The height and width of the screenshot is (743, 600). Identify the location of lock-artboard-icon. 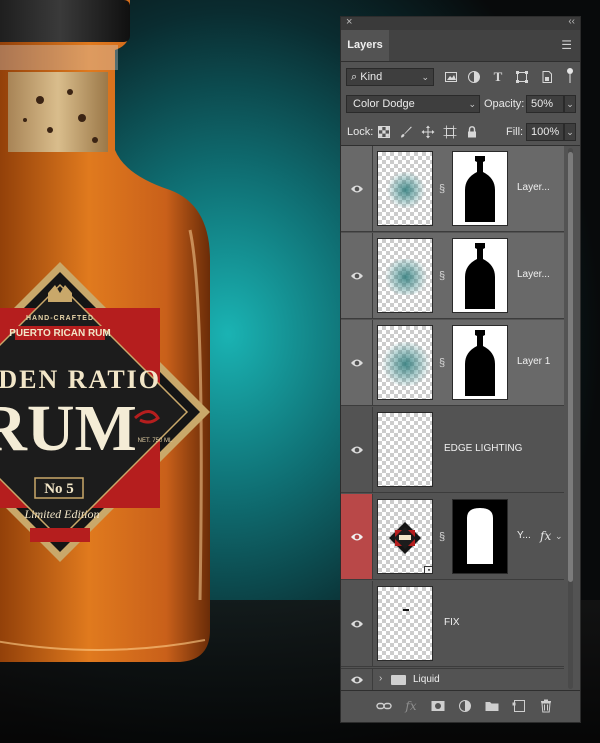
(450, 132).